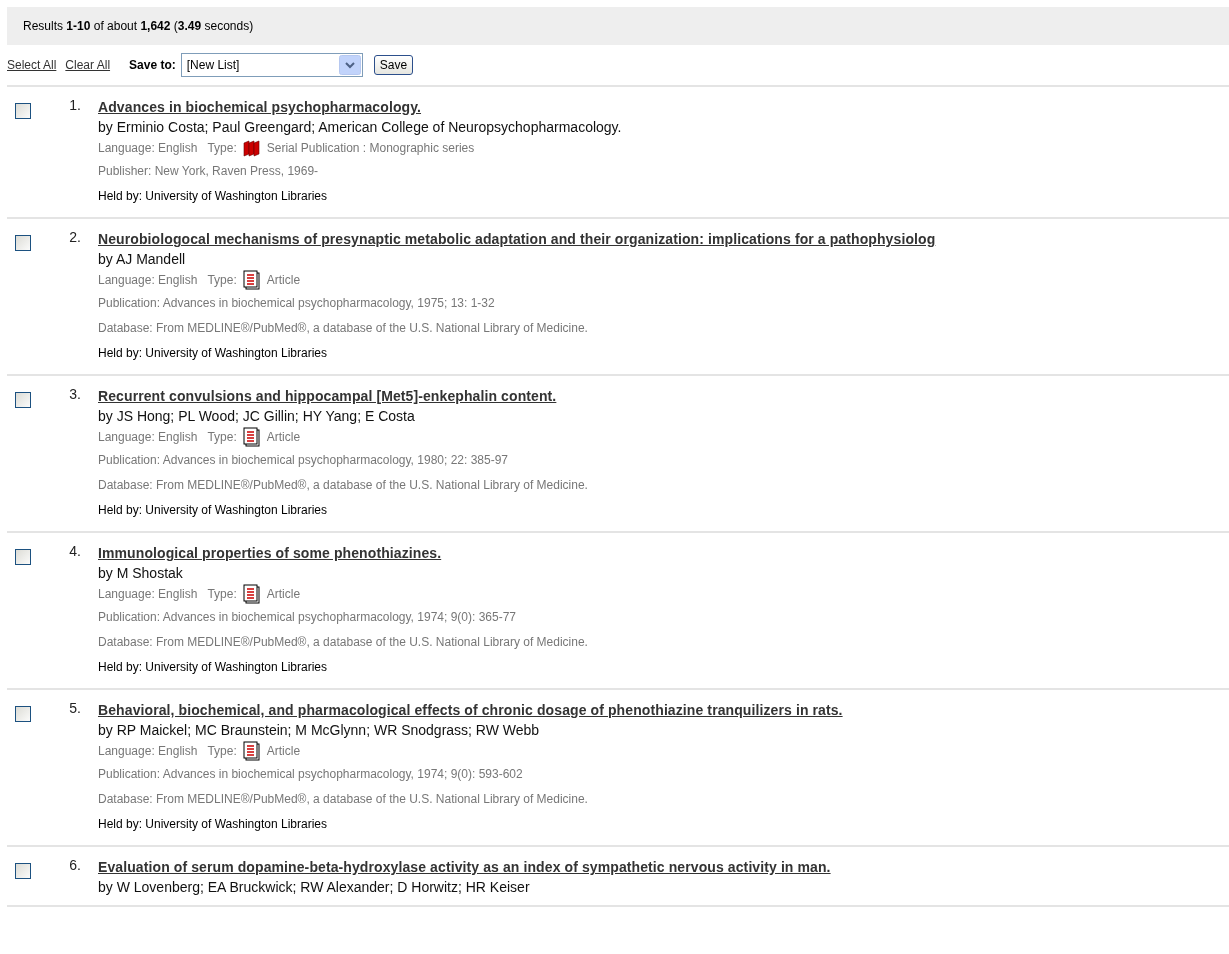 The height and width of the screenshot is (954, 1229). I want to click on result-title-link: Neurobiologocal mechanisms of presynaptic metabolic adaptation and their organization: implications for a pathophysiolog, so click(517, 239).